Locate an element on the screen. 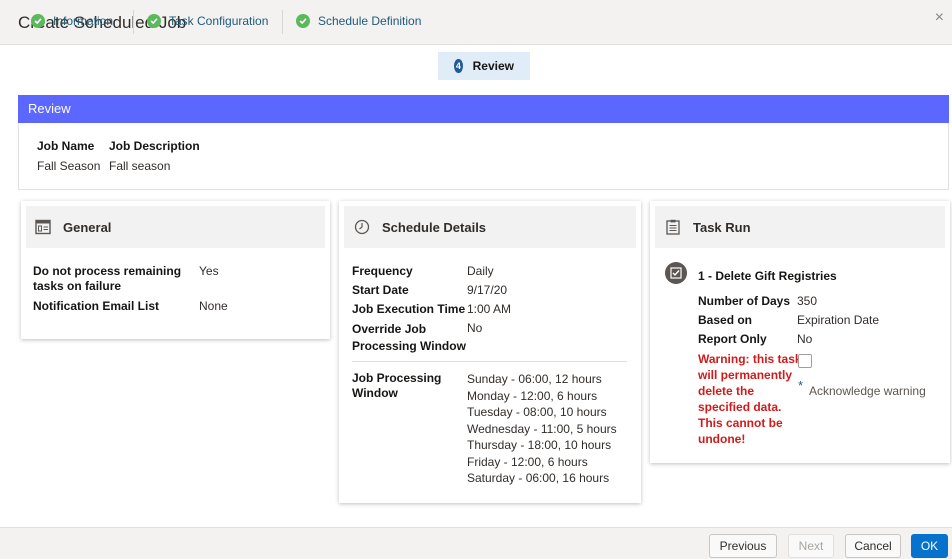 This screenshot has height=559, width=952. window-entry: Friday - 12:00, 6 hours is located at coordinates (527, 461).